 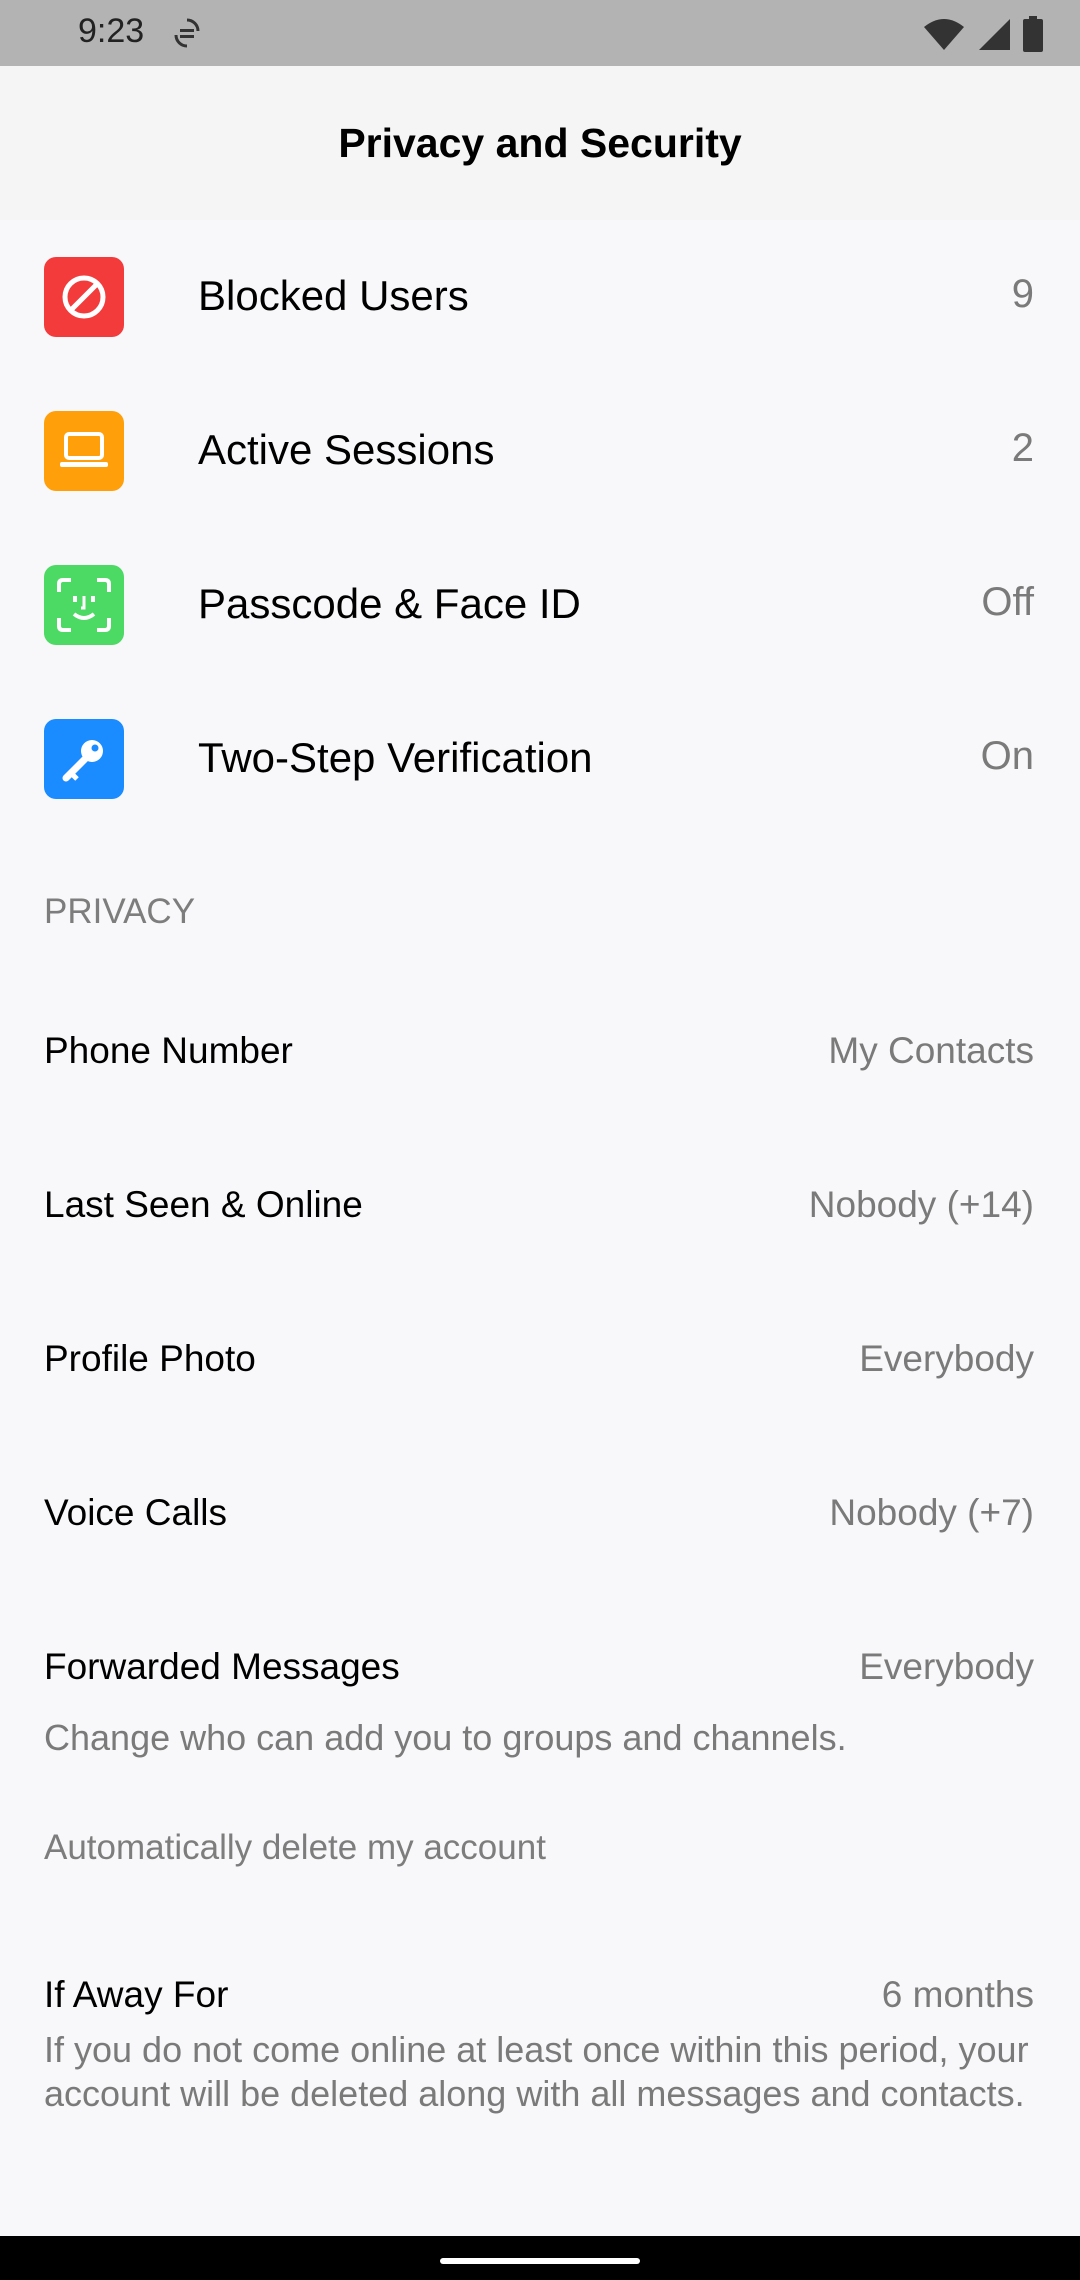 I want to click on phone-number-label: Phone Number, so click(x=168, y=1050).